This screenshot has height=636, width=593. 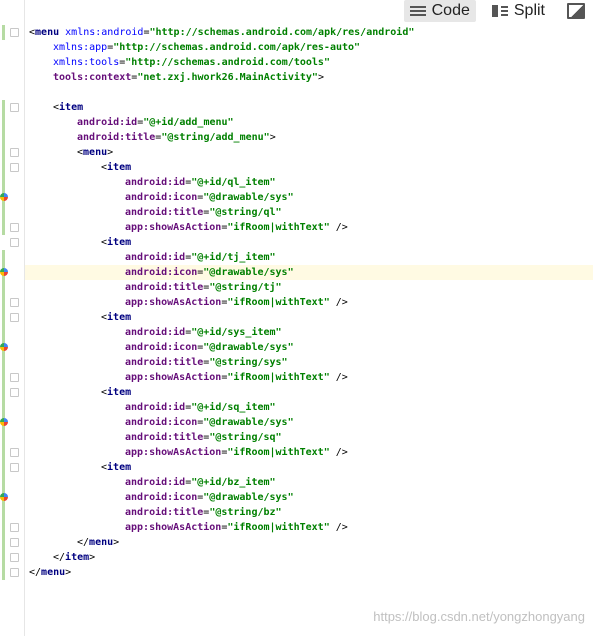 I want to click on tab-code: Code, so click(x=439, y=11).